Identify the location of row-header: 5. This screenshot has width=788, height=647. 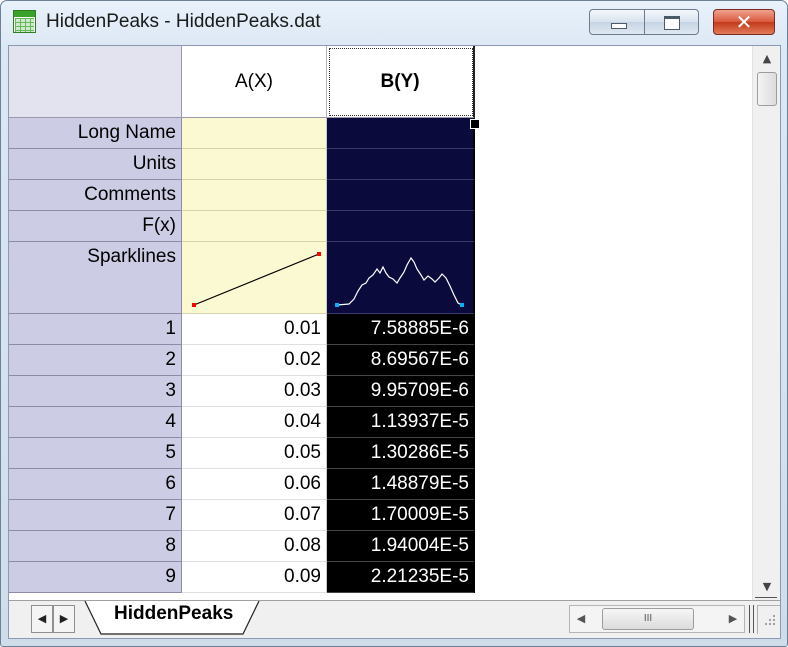
(95, 453).